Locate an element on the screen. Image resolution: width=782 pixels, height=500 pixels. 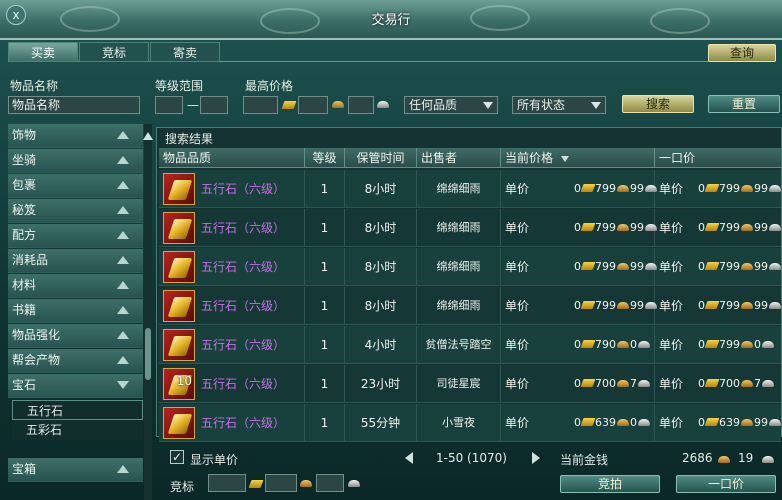
next-page-icon is located at coordinates (536, 458).